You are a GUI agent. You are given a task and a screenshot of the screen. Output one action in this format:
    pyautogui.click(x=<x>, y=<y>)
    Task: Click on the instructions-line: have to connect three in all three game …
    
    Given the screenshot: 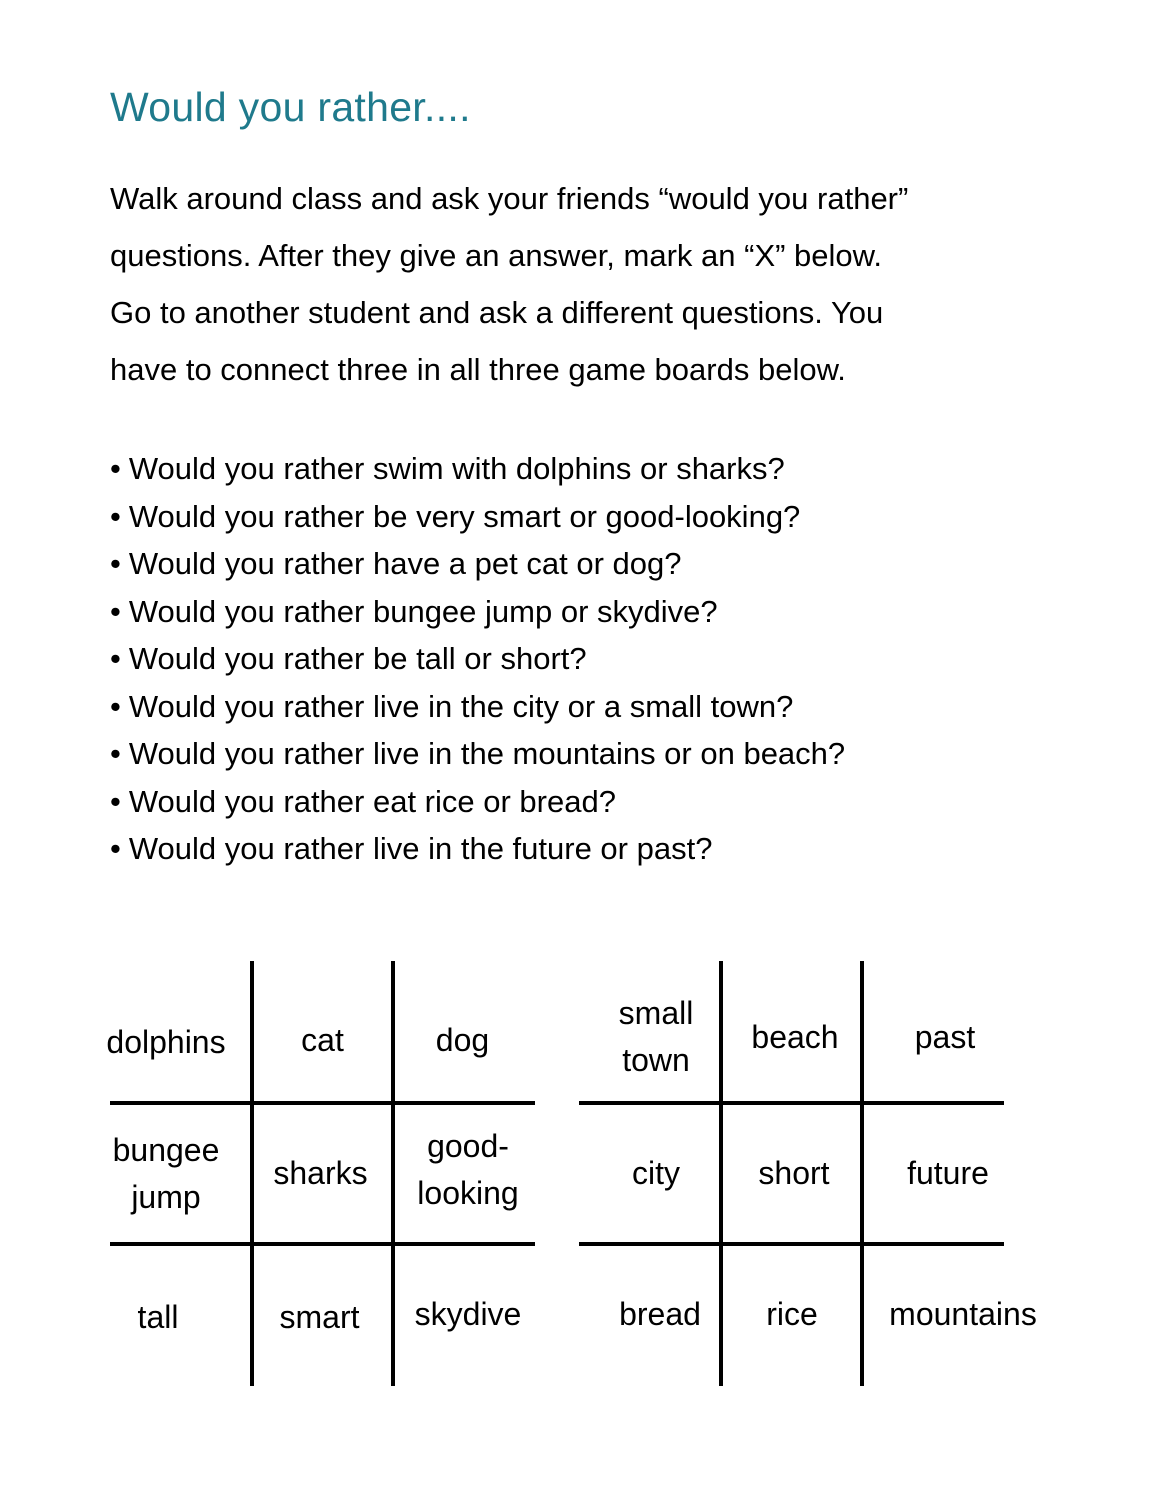 What is the action you would take?
    pyautogui.click(x=478, y=369)
    